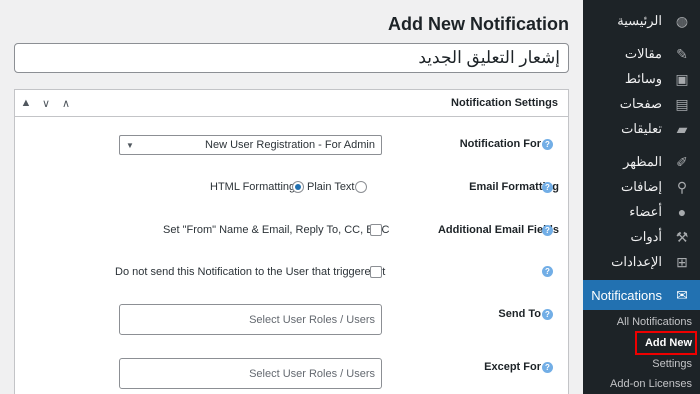 This screenshot has height=394, width=700. Describe the element at coordinates (290, 145) in the screenshot. I see `notification-for-value: New User Registration - For Admin` at that location.